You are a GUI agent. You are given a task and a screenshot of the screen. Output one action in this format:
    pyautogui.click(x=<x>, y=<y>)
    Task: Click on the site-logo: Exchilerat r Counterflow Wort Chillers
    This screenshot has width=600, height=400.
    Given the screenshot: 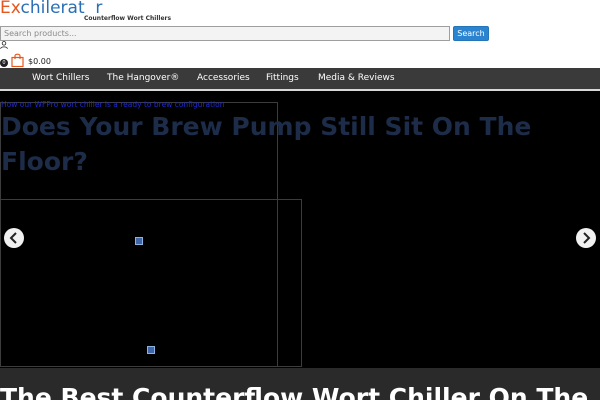 What is the action you would take?
    pyautogui.click(x=85, y=12)
    